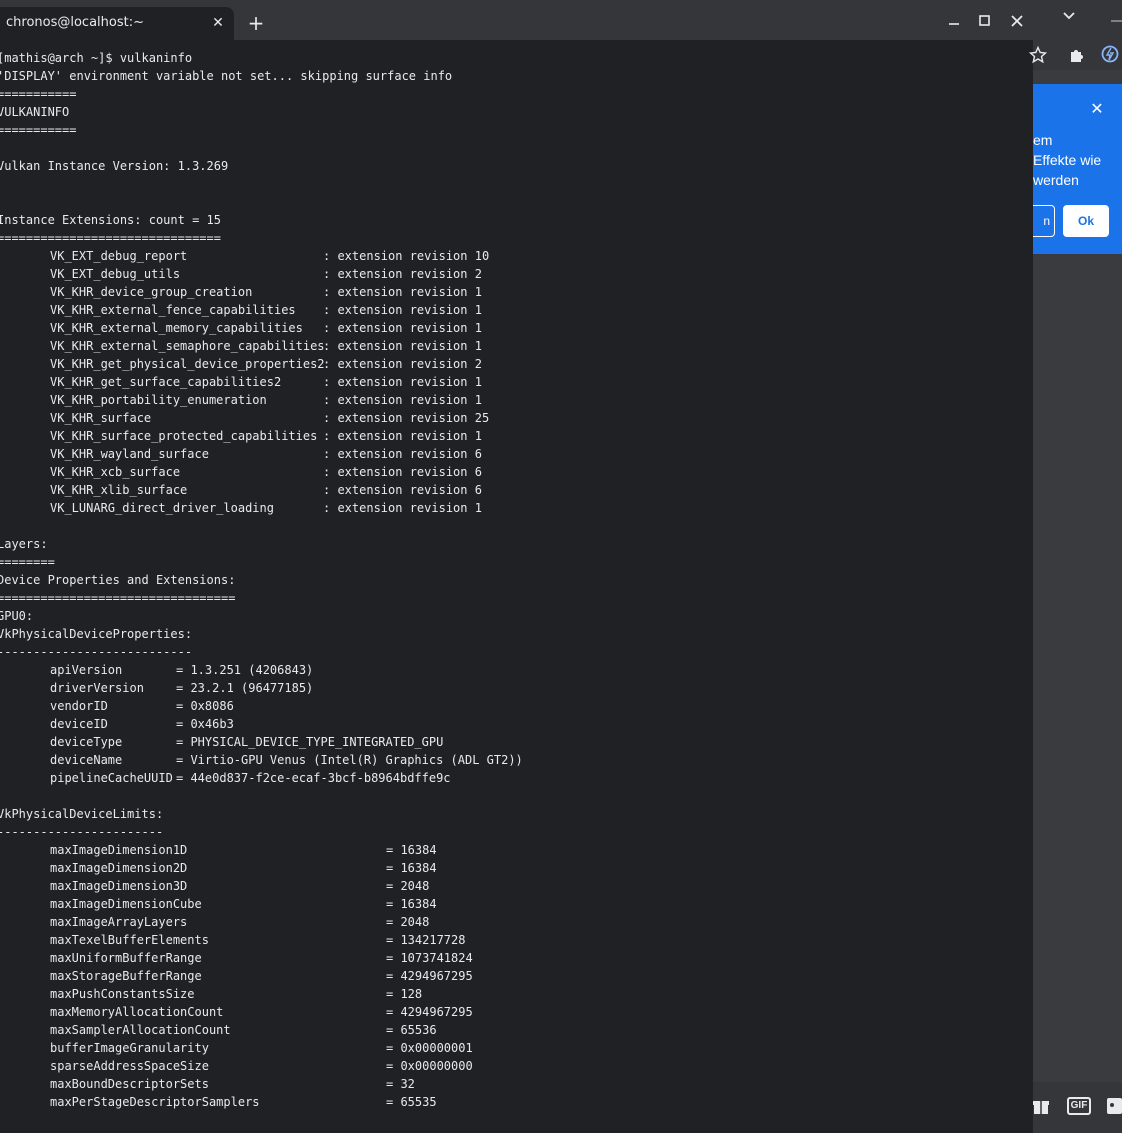 This screenshot has width=1122, height=1133. I want to click on terminal-line: apiVersion = 1.3.251 (4206843), so click(516, 670).